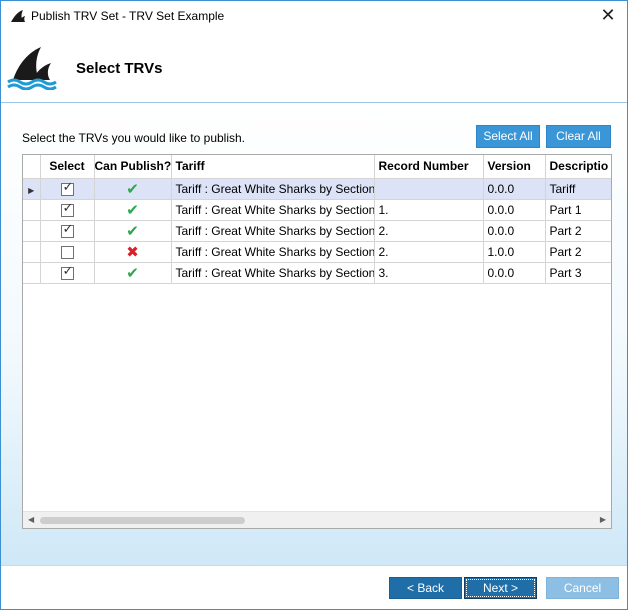 The height and width of the screenshot is (610, 628). What do you see at coordinates (578, 167) in the screenshot?
I see `column-header-description: Descriptio` at bounding box center [578, 167].